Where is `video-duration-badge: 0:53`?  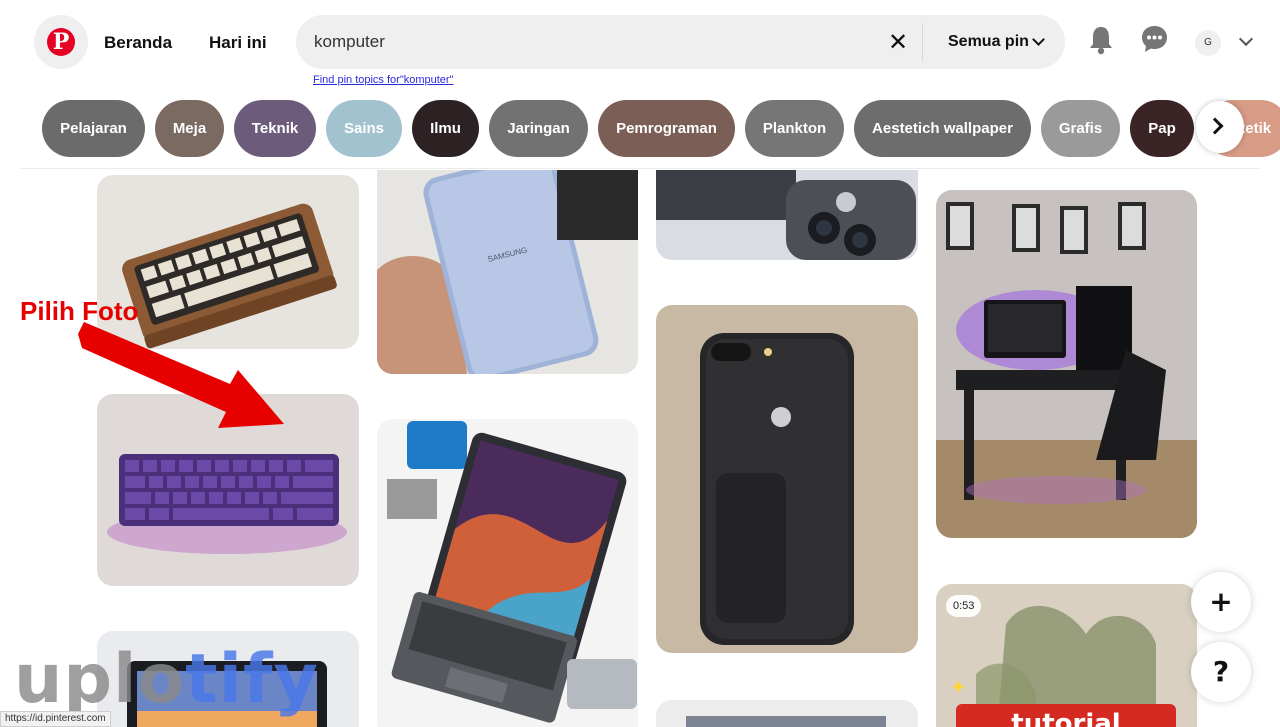 video-duration-badge: 0:53 is located at coordinates (964, 606).